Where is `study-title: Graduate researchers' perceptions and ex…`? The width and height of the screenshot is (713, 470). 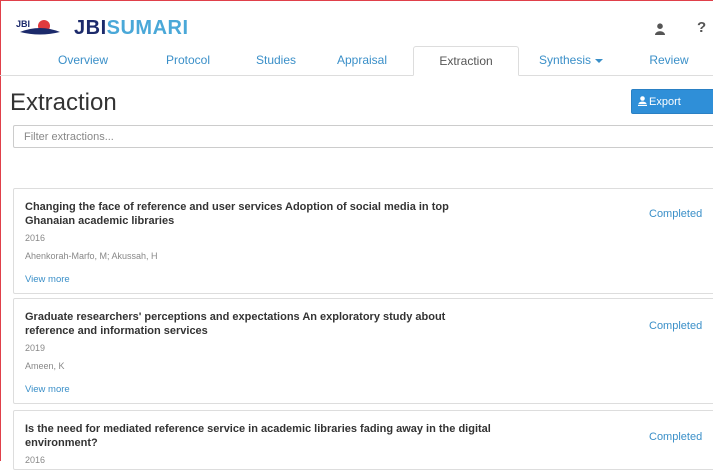 study-title: Graduate researchers' perceptions and ex… is located at coordinates (235, 324).